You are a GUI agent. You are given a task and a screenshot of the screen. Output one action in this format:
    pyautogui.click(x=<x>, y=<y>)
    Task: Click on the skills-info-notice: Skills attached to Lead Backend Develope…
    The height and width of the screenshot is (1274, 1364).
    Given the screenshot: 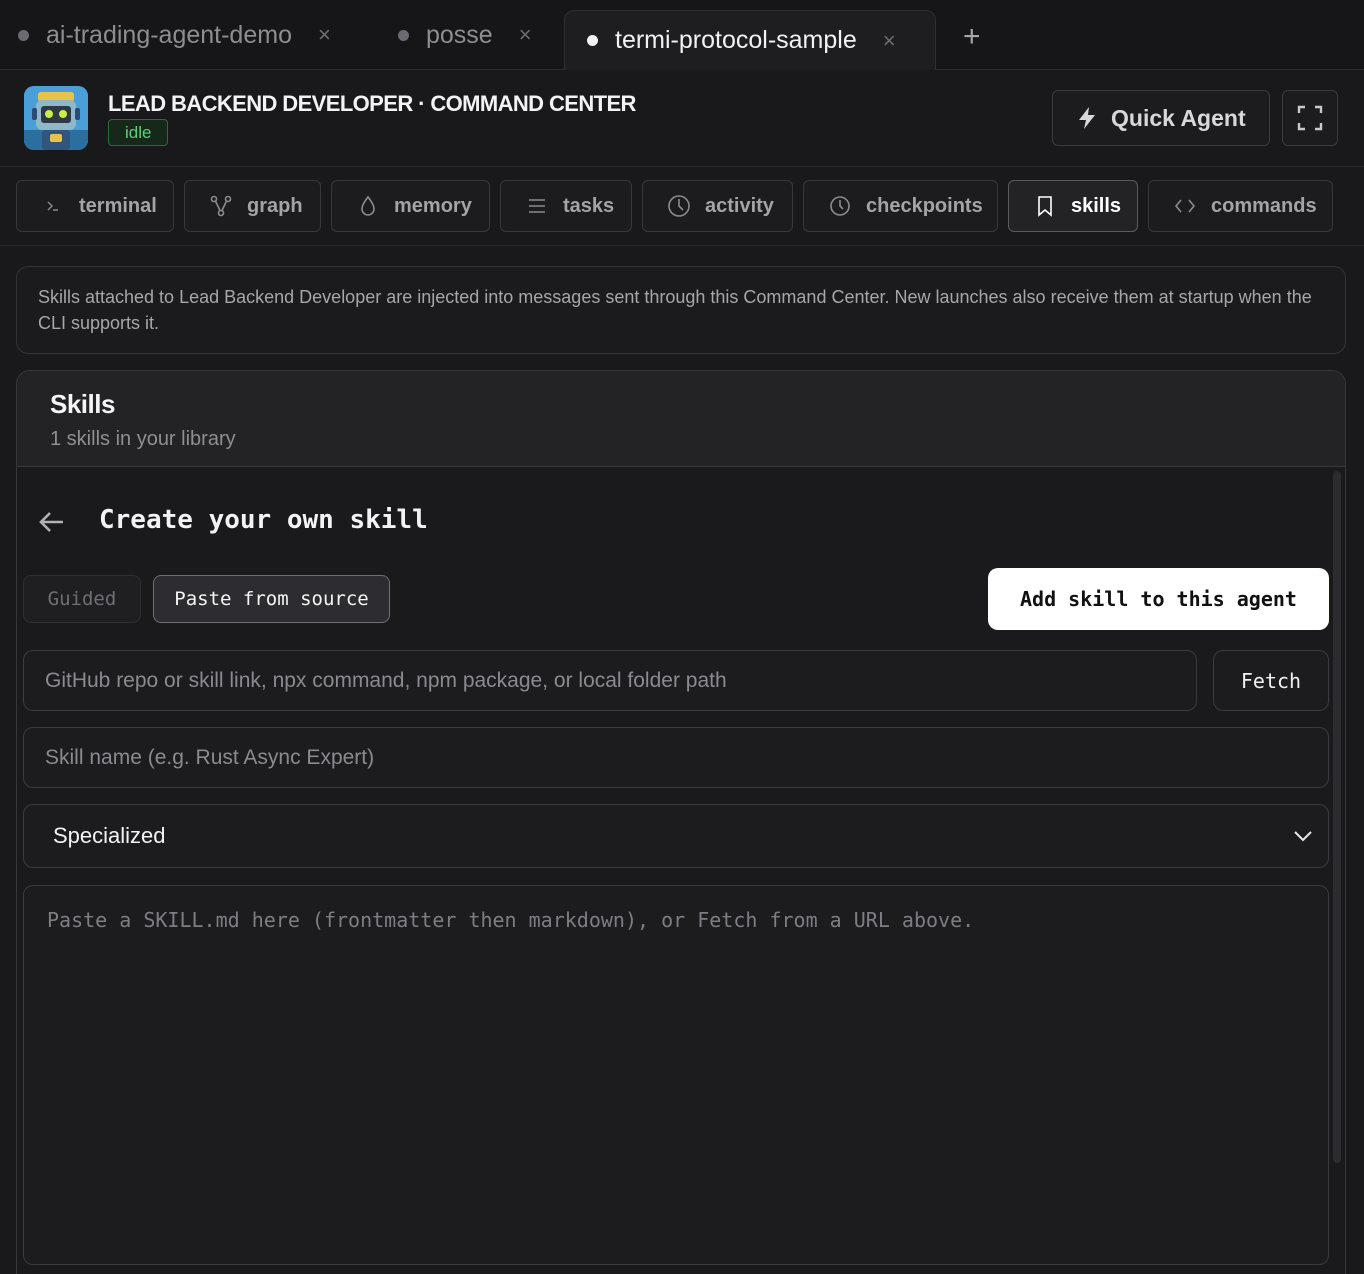 What is the action you would take?
    pyautogui.click(x=681, y=310)
    